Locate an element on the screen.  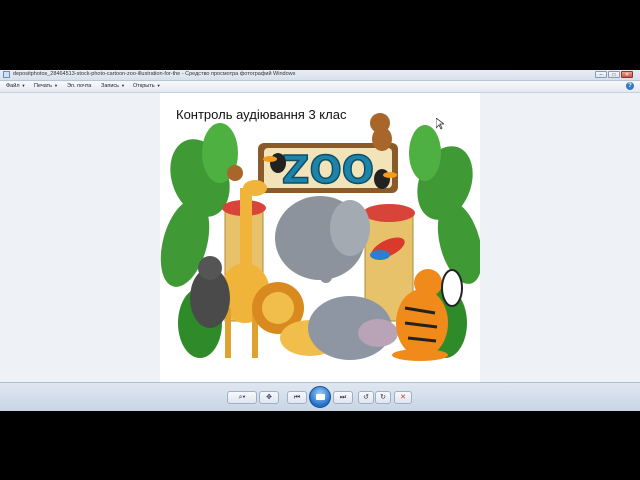
rotate-right-button: ↻ is located at coordinates (383, 397).